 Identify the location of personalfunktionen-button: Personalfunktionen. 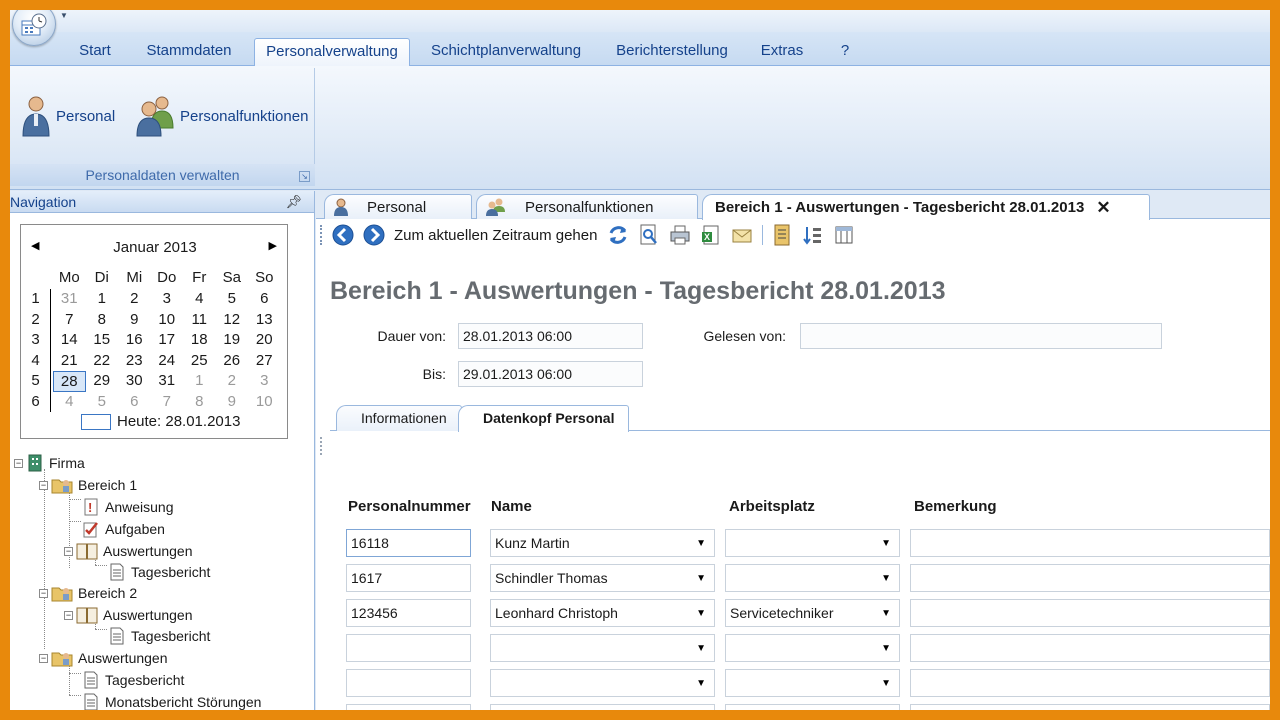
(222, 116).